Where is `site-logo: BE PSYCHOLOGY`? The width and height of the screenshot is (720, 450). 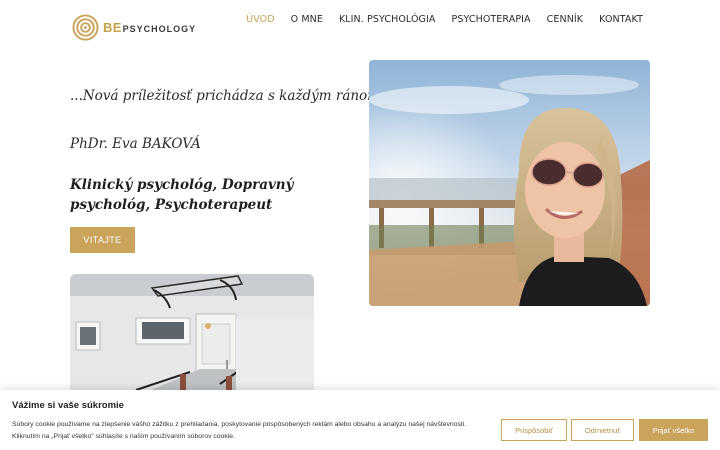
site-logo: BE PSYCHOLOGY is located at coordinates (134, 27).